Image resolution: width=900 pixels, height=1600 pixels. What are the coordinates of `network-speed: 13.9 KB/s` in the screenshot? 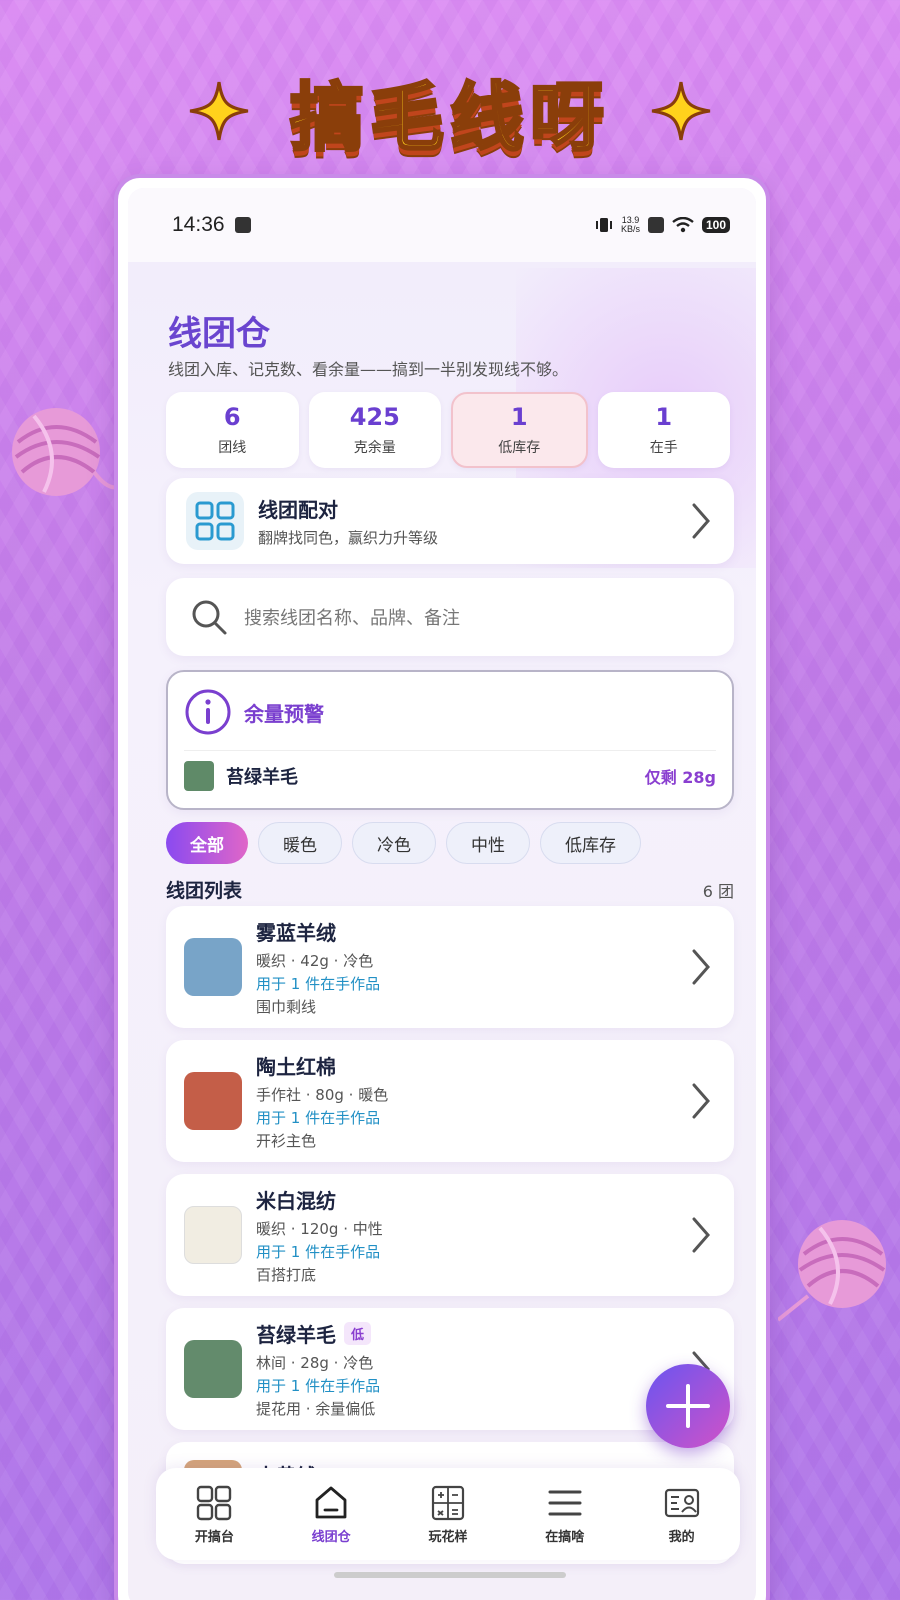 It's located at (630, 225).